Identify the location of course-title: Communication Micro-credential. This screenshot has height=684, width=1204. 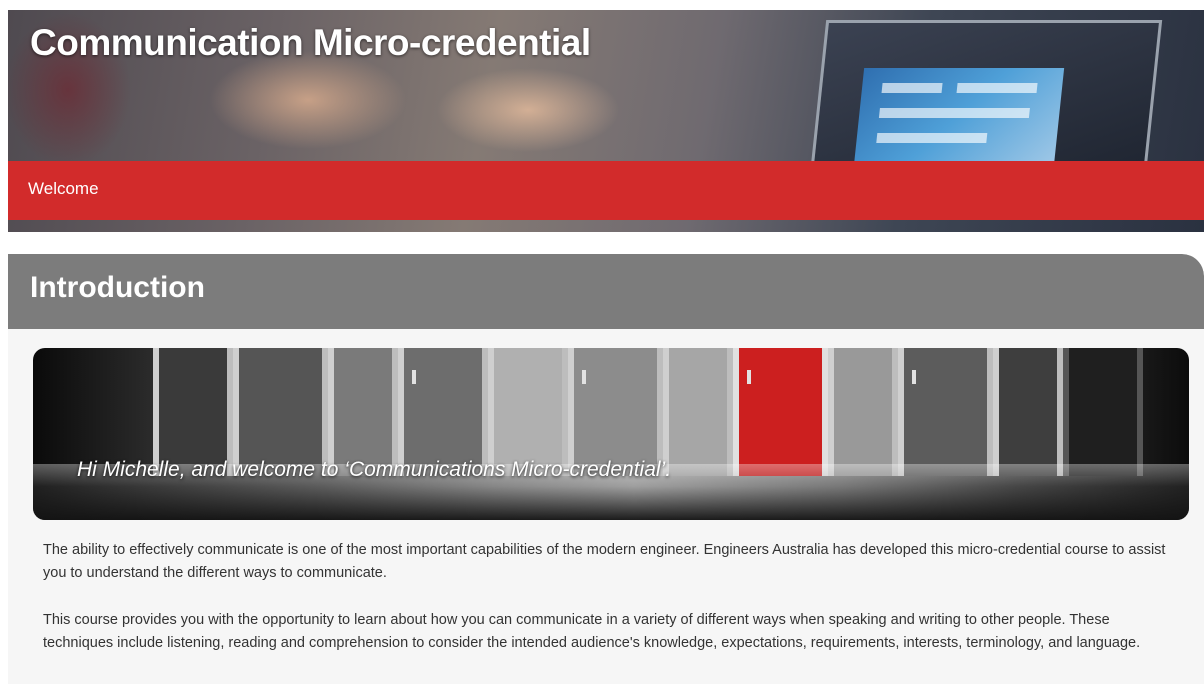
(310, 42).